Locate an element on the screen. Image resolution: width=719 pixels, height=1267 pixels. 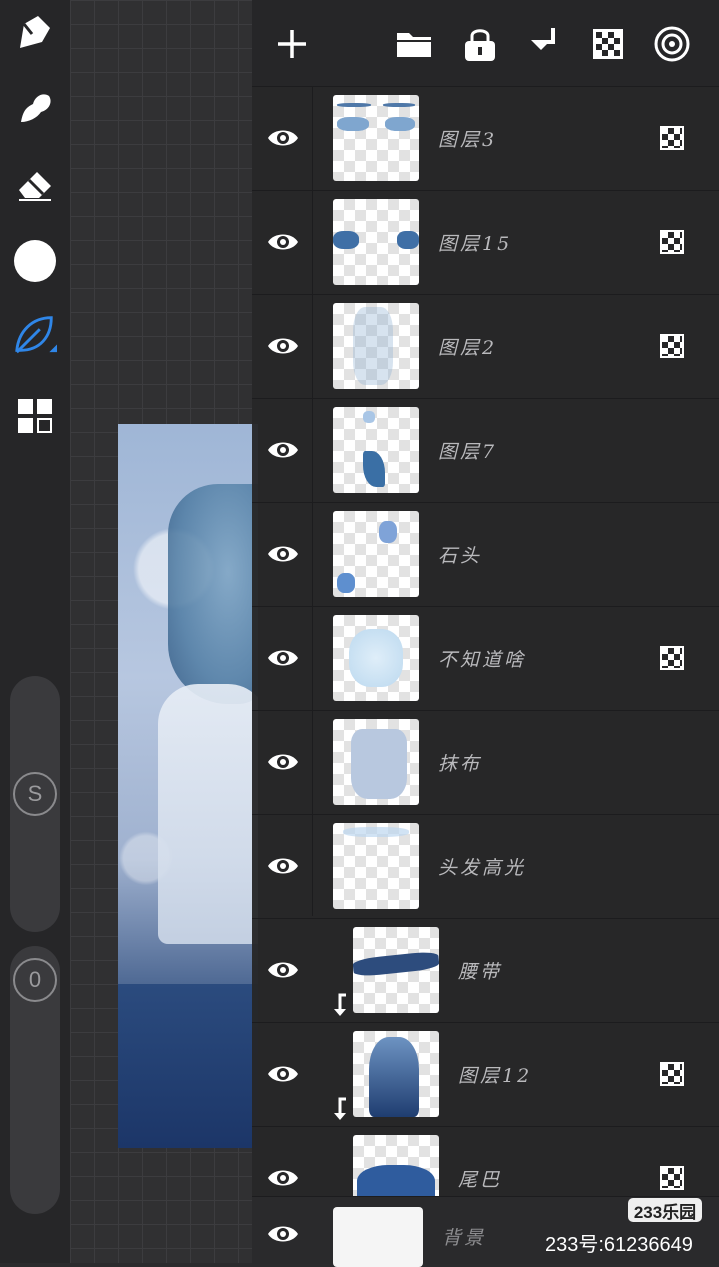
artwork-preview is located at coordinates (188, 786).